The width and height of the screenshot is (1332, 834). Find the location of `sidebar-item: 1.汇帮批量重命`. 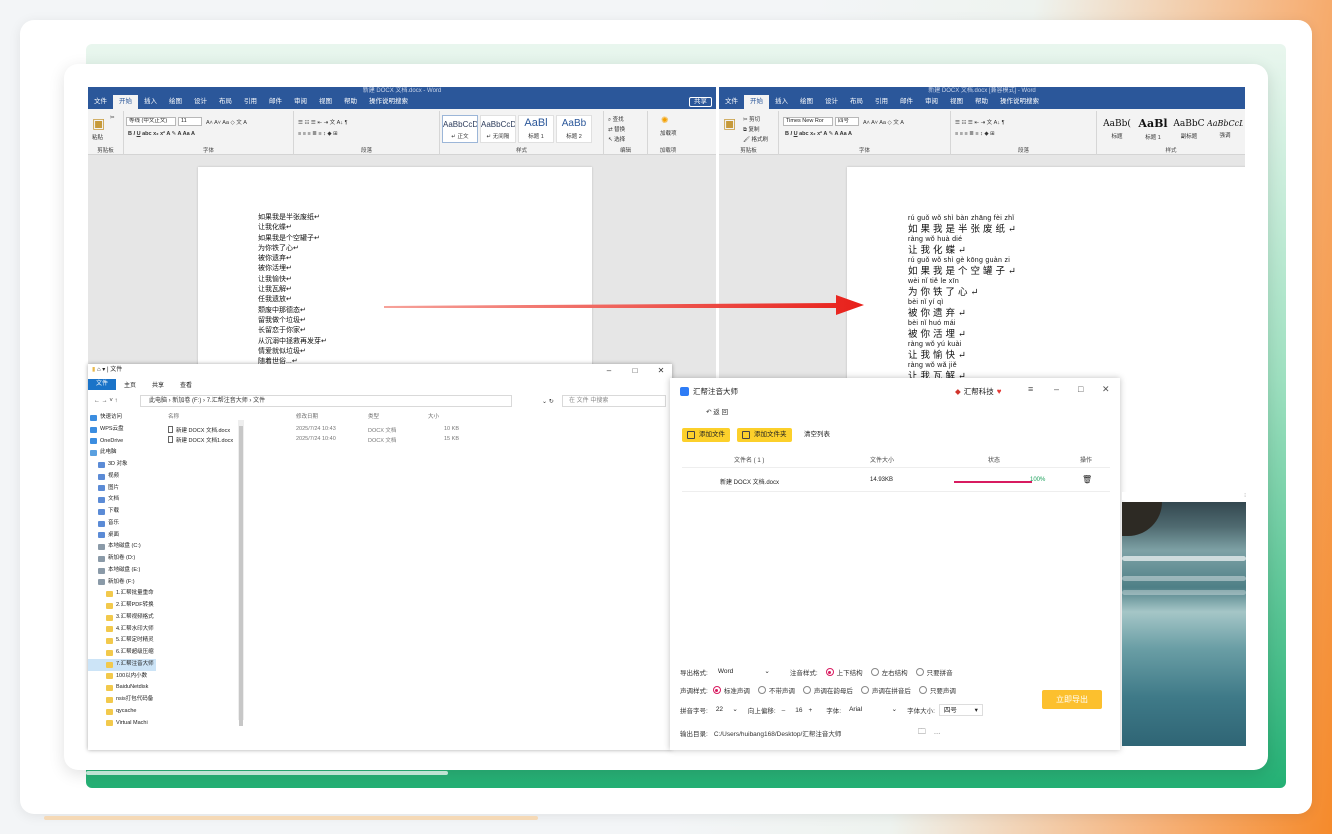

sidebar-item: 1.汇帮批量重命 is located at coordinates (122, 594).